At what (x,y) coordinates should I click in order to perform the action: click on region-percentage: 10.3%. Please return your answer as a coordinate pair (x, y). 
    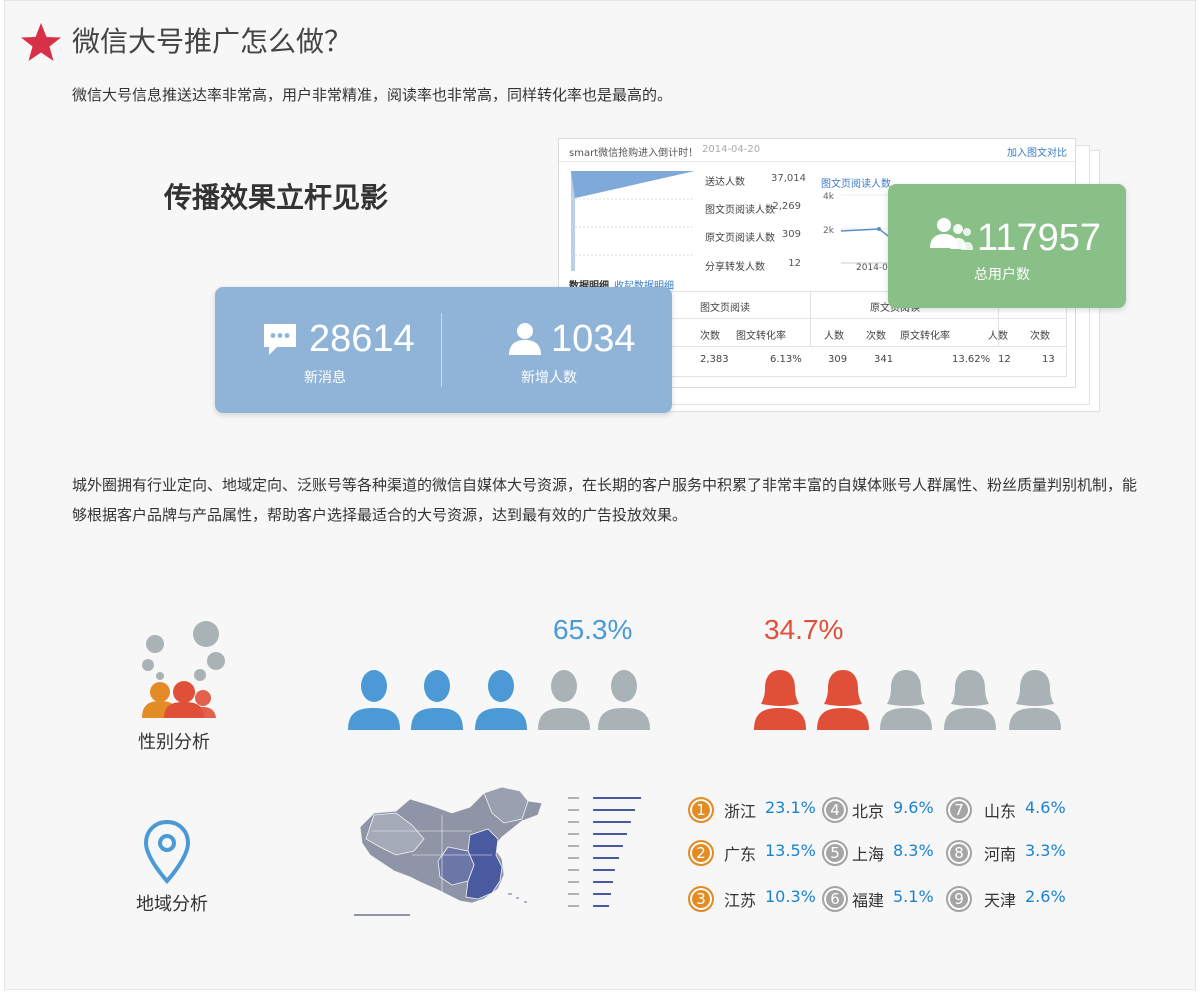
    Looking at the image, I should click on (790, 896).